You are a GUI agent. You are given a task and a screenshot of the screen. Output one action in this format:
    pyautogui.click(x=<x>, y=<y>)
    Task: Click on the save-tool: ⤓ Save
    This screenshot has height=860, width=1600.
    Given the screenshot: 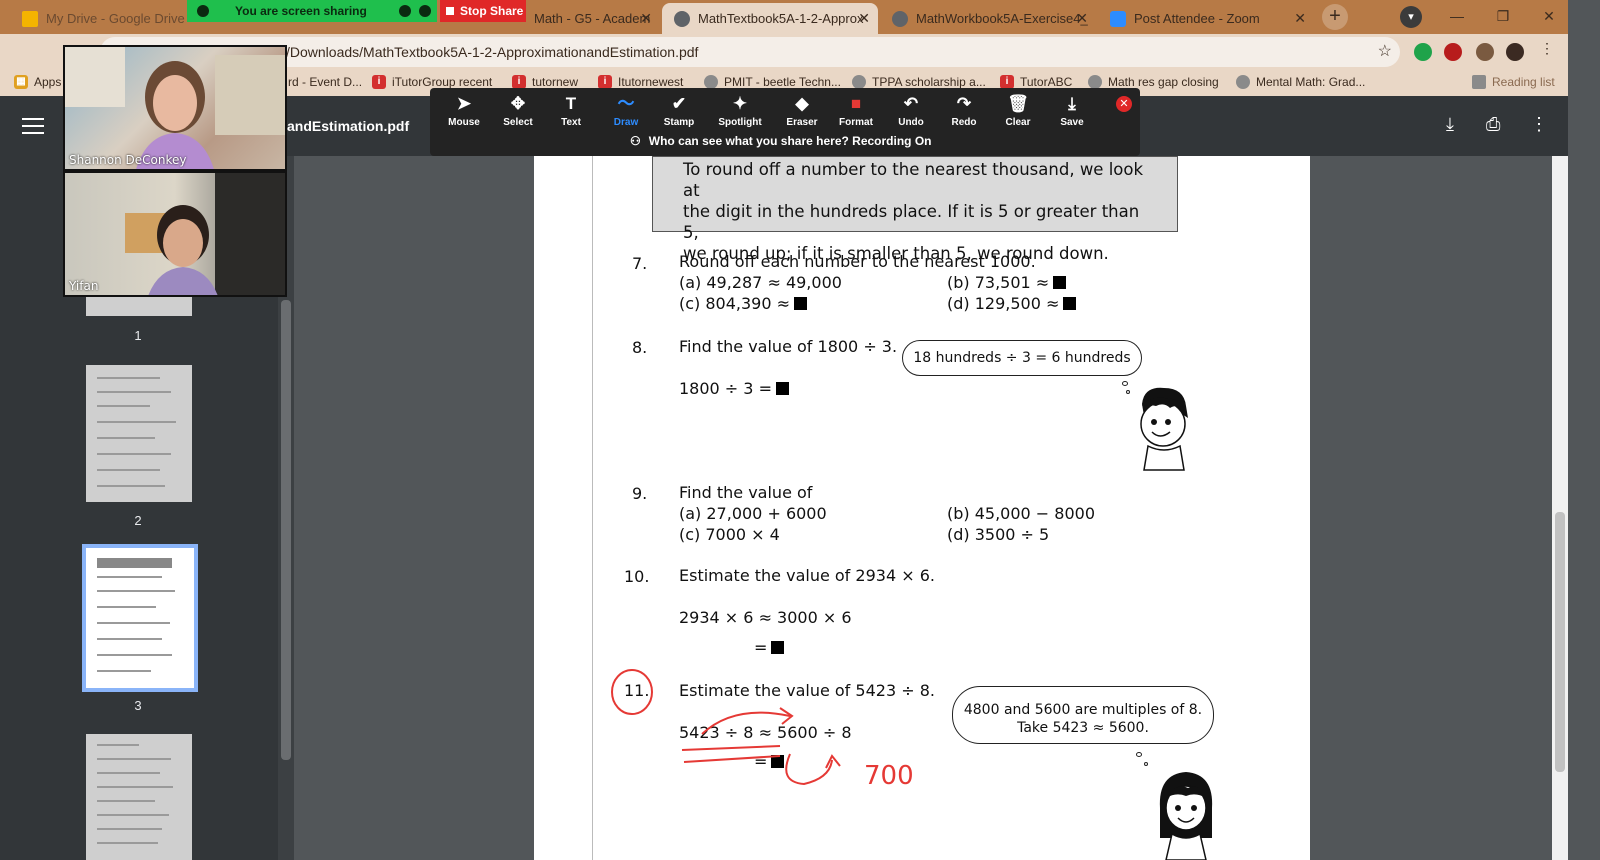 What is the action you would take?
    pyautogui.click(x=1072, y=110)
    